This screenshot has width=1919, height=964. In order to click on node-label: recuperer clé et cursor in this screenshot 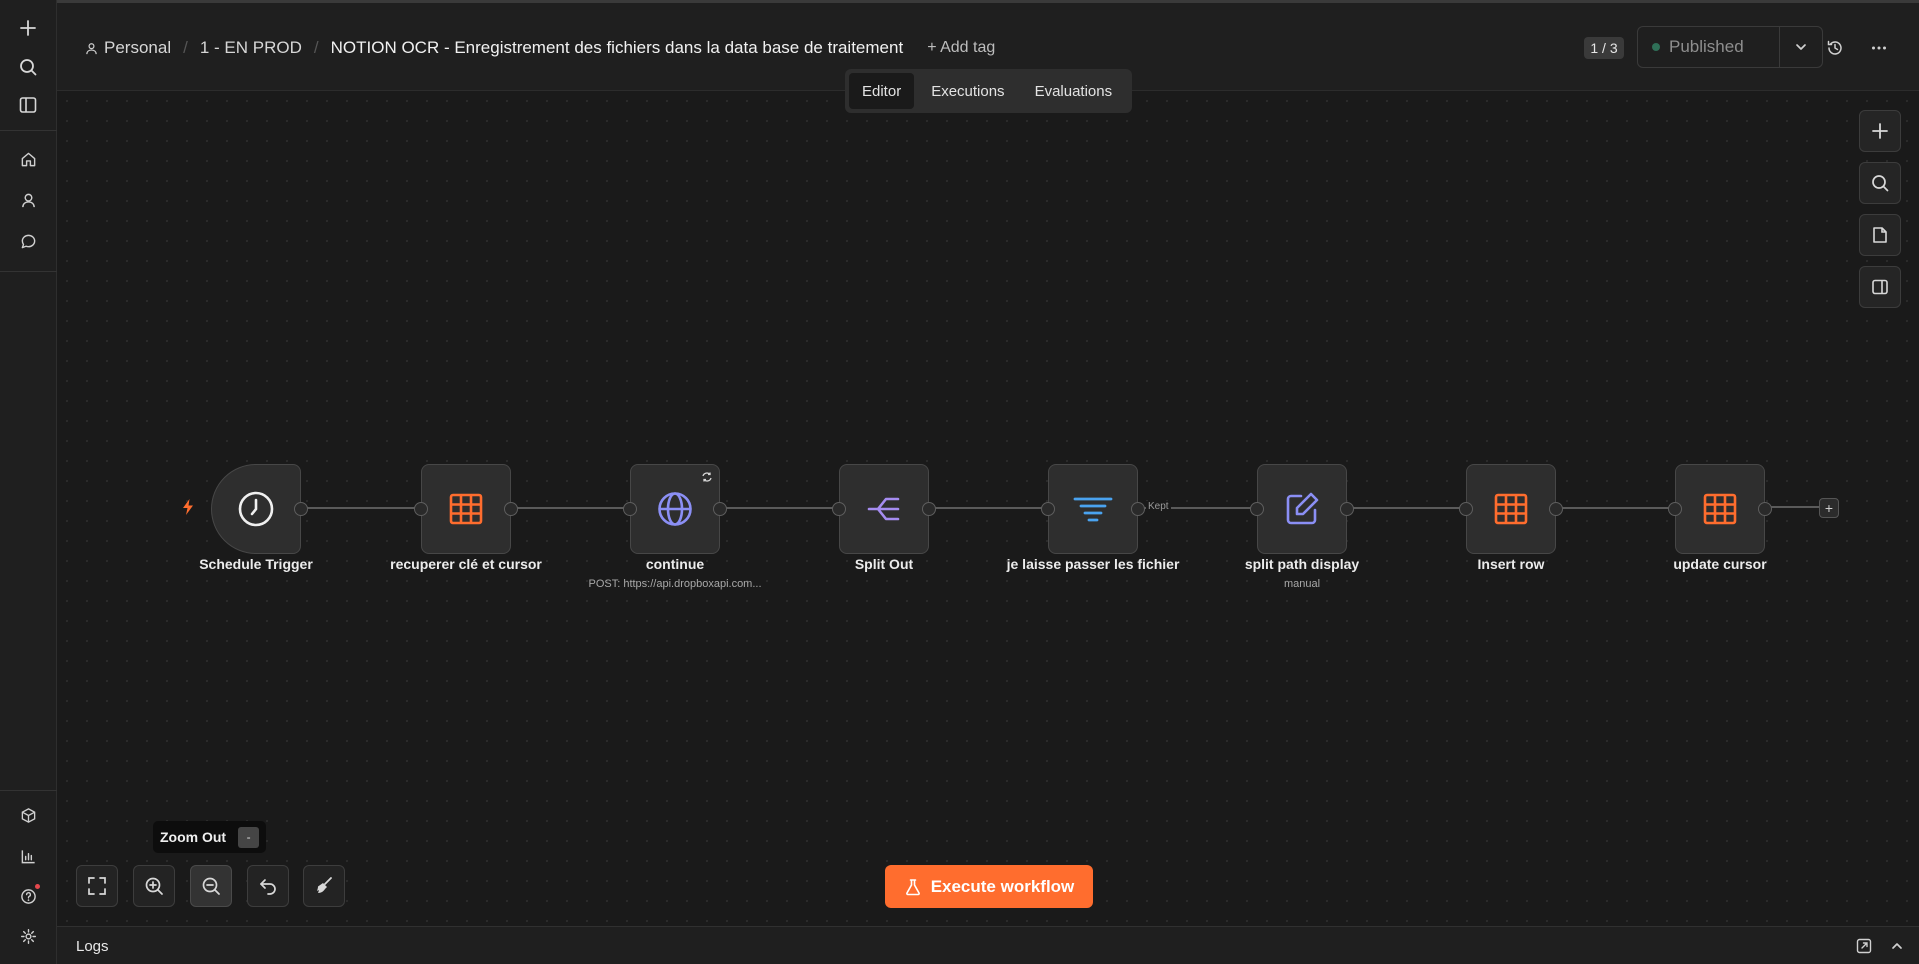, I will do `click(466, 564)`.